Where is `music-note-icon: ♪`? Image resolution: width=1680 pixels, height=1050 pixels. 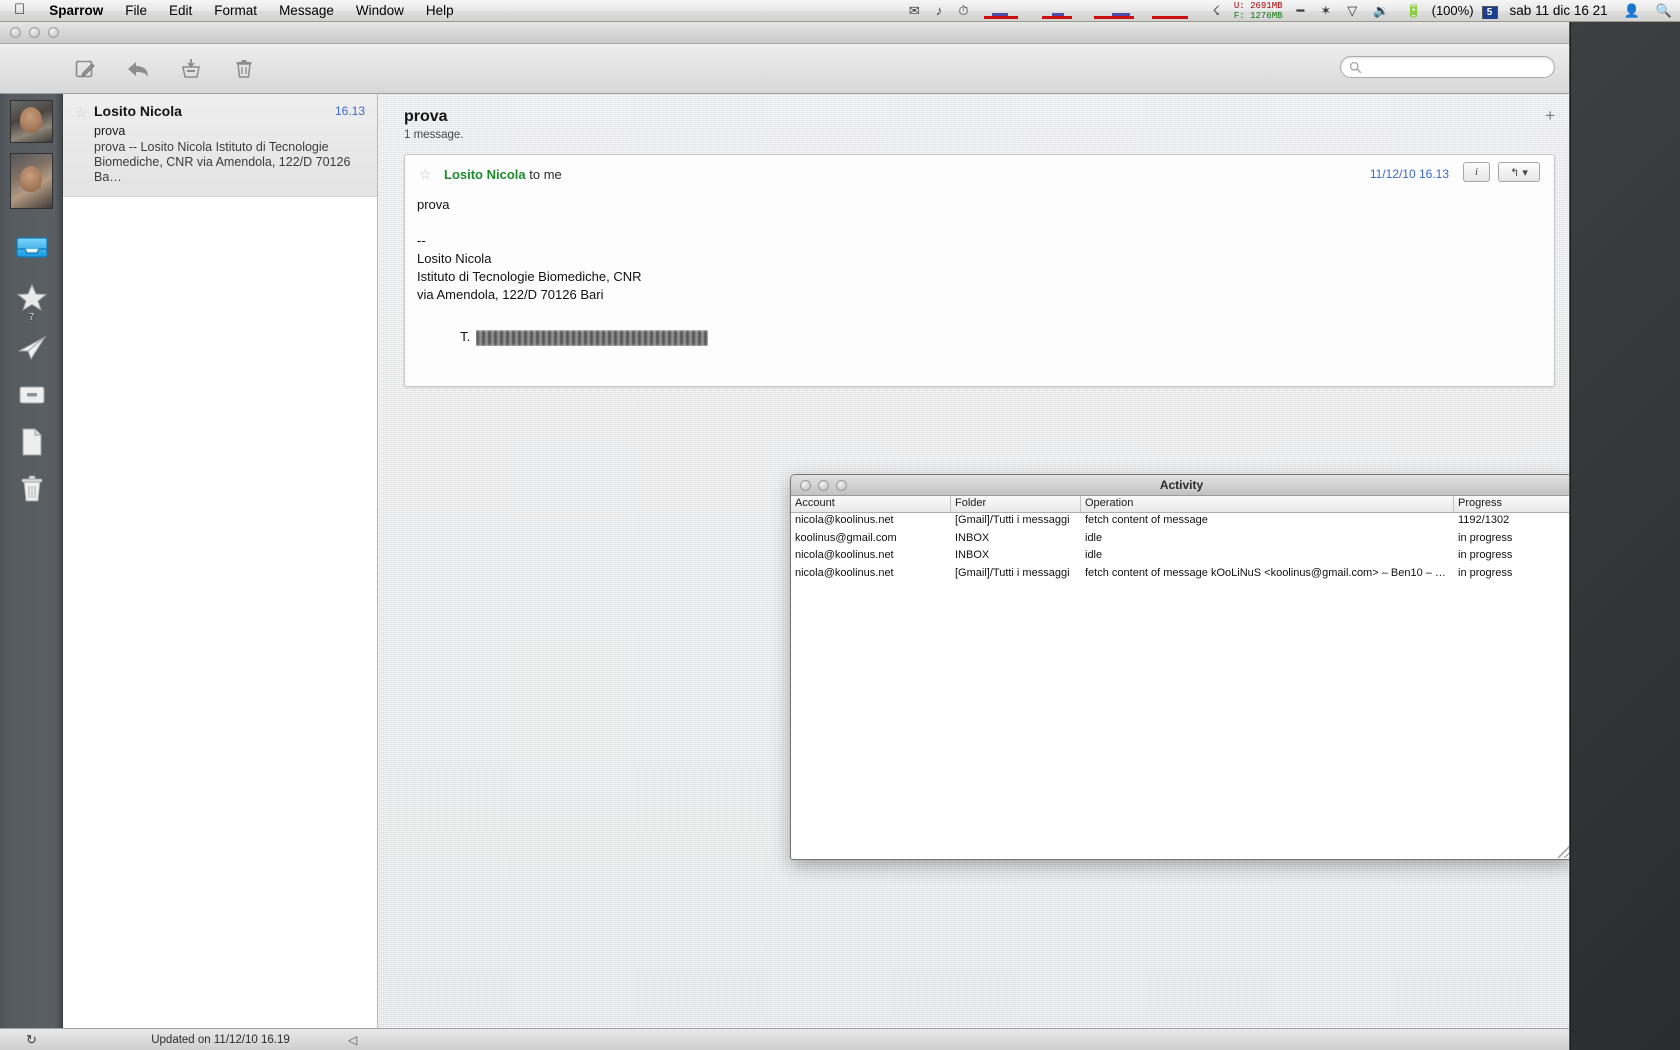
music-note-icon: ♪ is located at coordinates (939, 10).